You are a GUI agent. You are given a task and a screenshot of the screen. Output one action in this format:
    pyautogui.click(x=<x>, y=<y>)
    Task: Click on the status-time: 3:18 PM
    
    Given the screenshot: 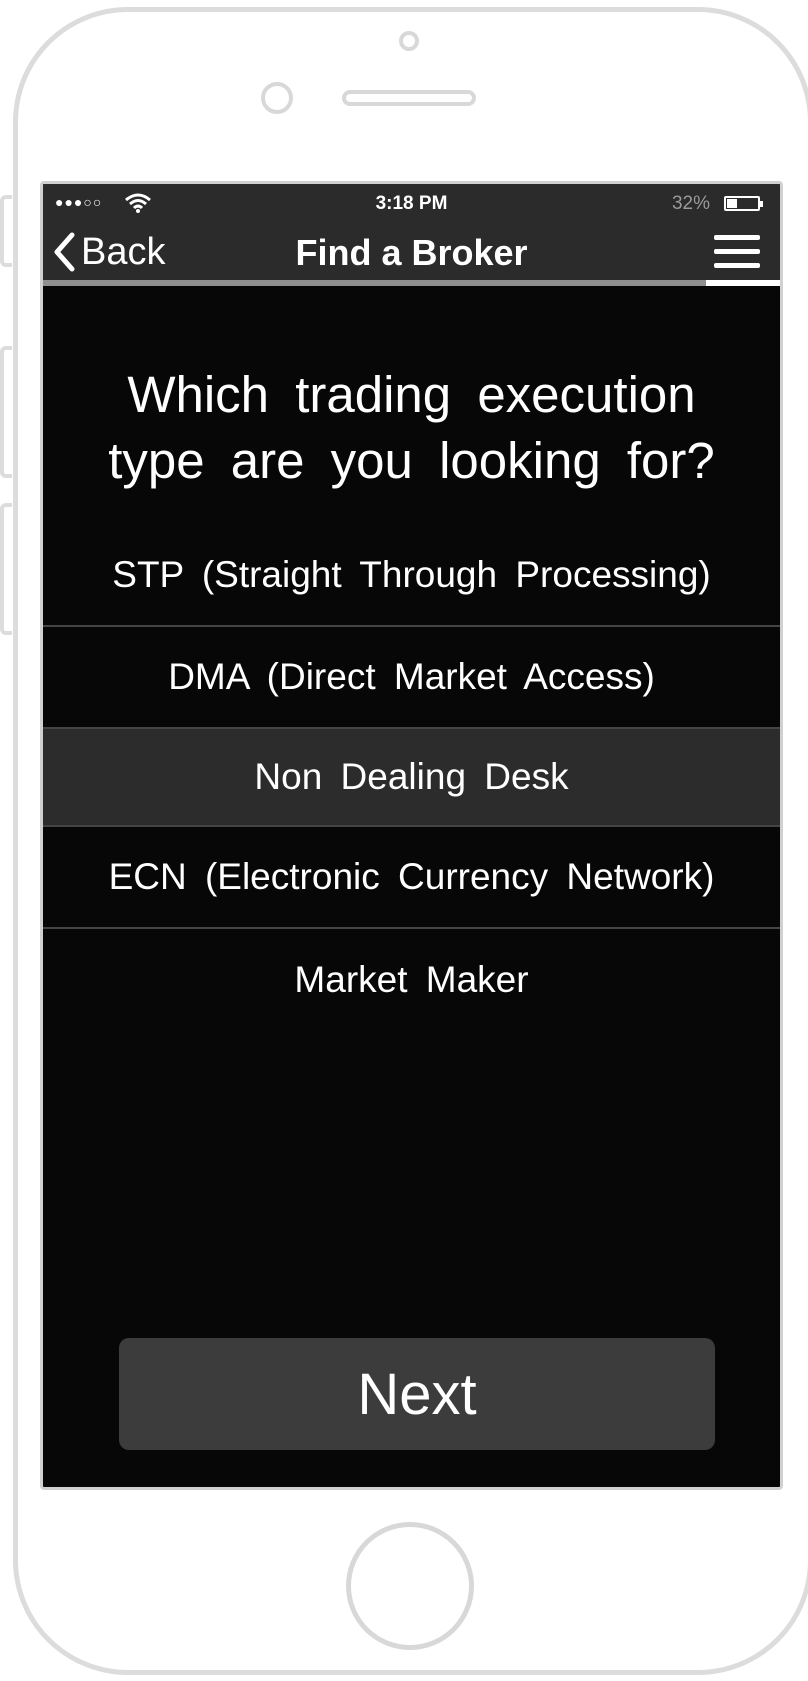 What is the action you would take?
    pyautogui.click(x=411, y=203)
    